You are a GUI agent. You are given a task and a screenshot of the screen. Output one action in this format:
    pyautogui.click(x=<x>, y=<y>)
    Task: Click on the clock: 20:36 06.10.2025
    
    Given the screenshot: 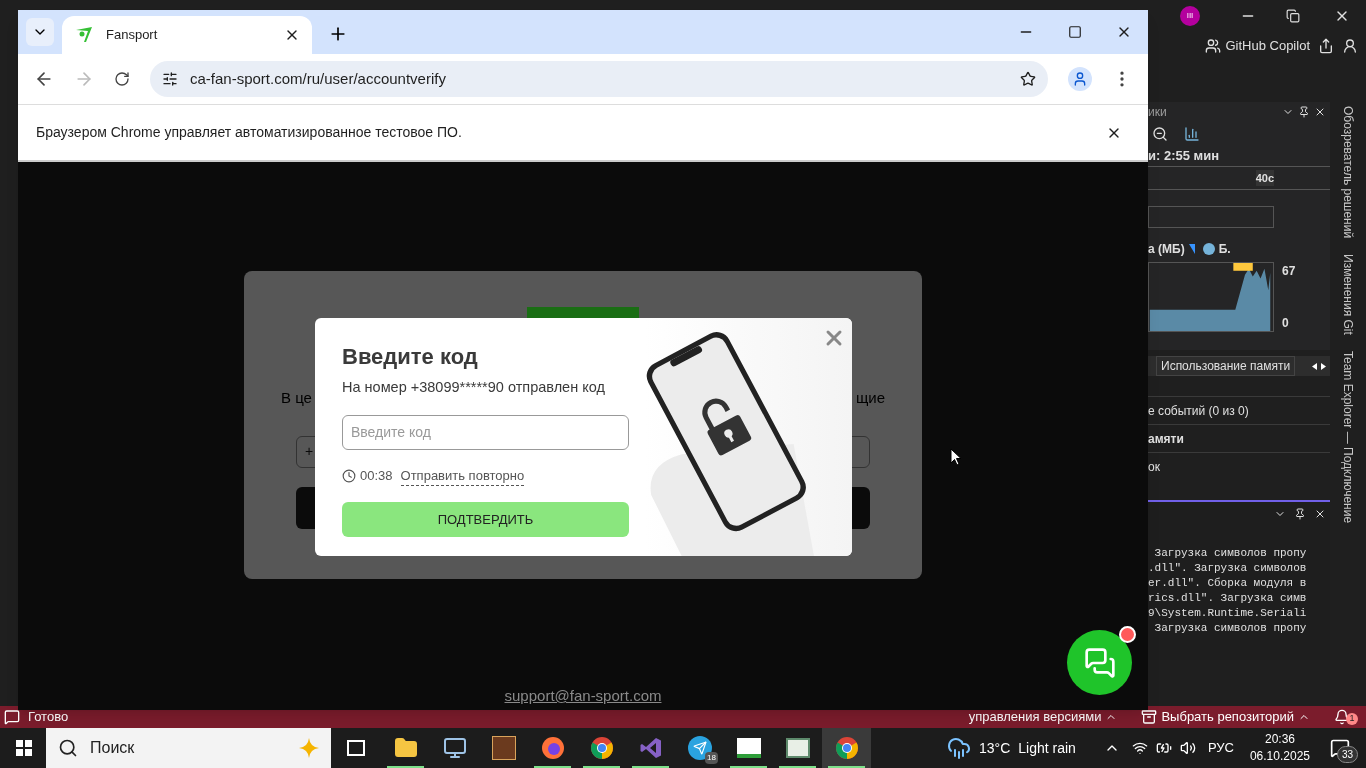 What is the action you would take?
    pyautogui.click(x=1279, y=748)
    